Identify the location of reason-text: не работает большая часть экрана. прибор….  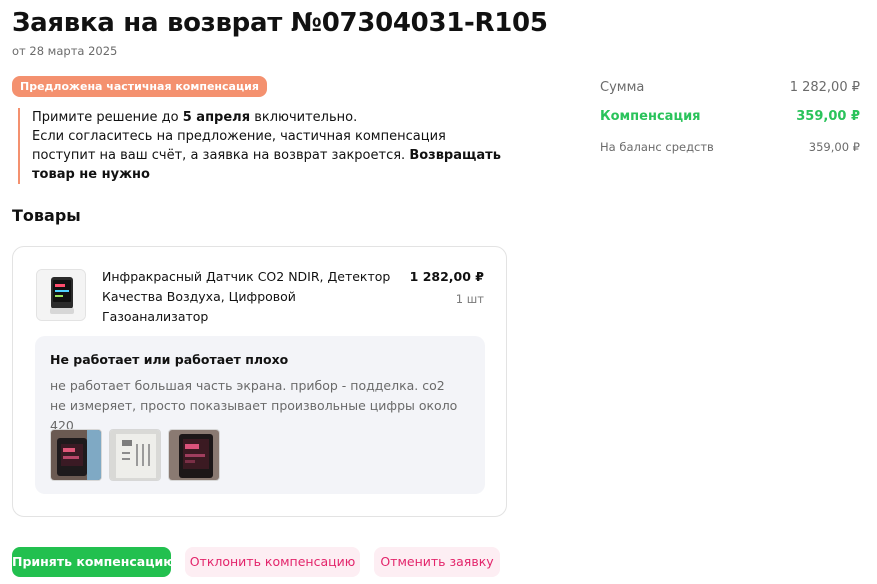
(254, 405).